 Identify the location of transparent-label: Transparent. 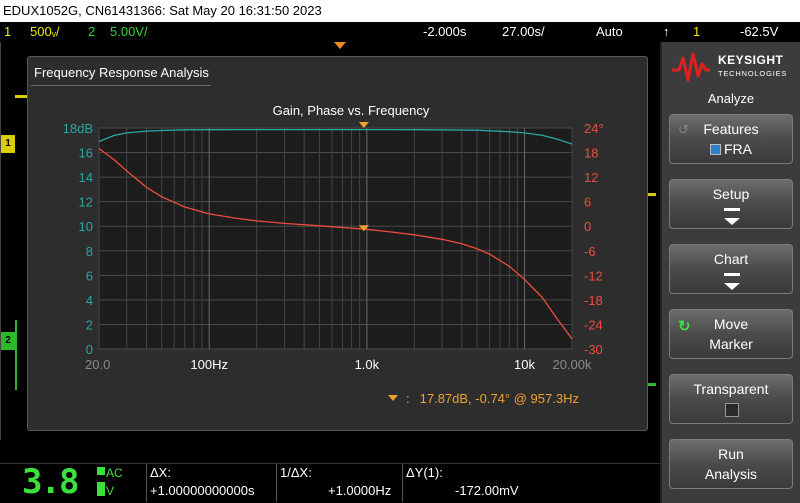
(731, 389).